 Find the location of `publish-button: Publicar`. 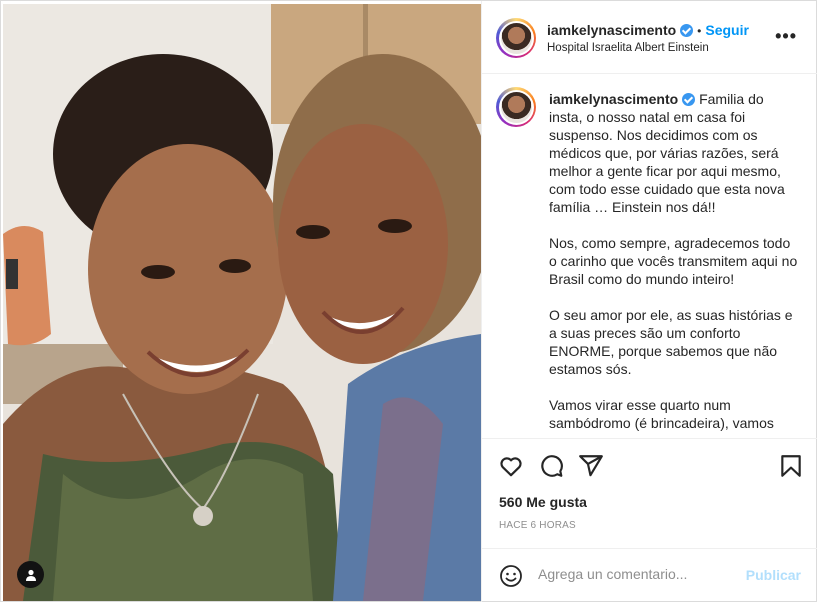

publish-button: Publicar is located at coordinates (773, 575).